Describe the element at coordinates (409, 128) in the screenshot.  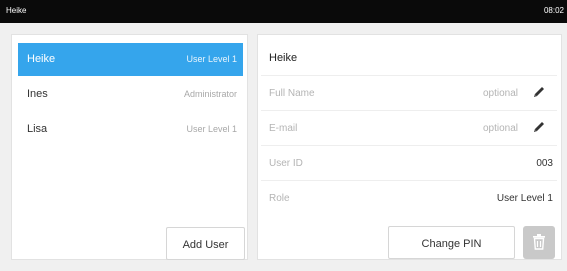
I see `email-row: E-mail optional` at that location.